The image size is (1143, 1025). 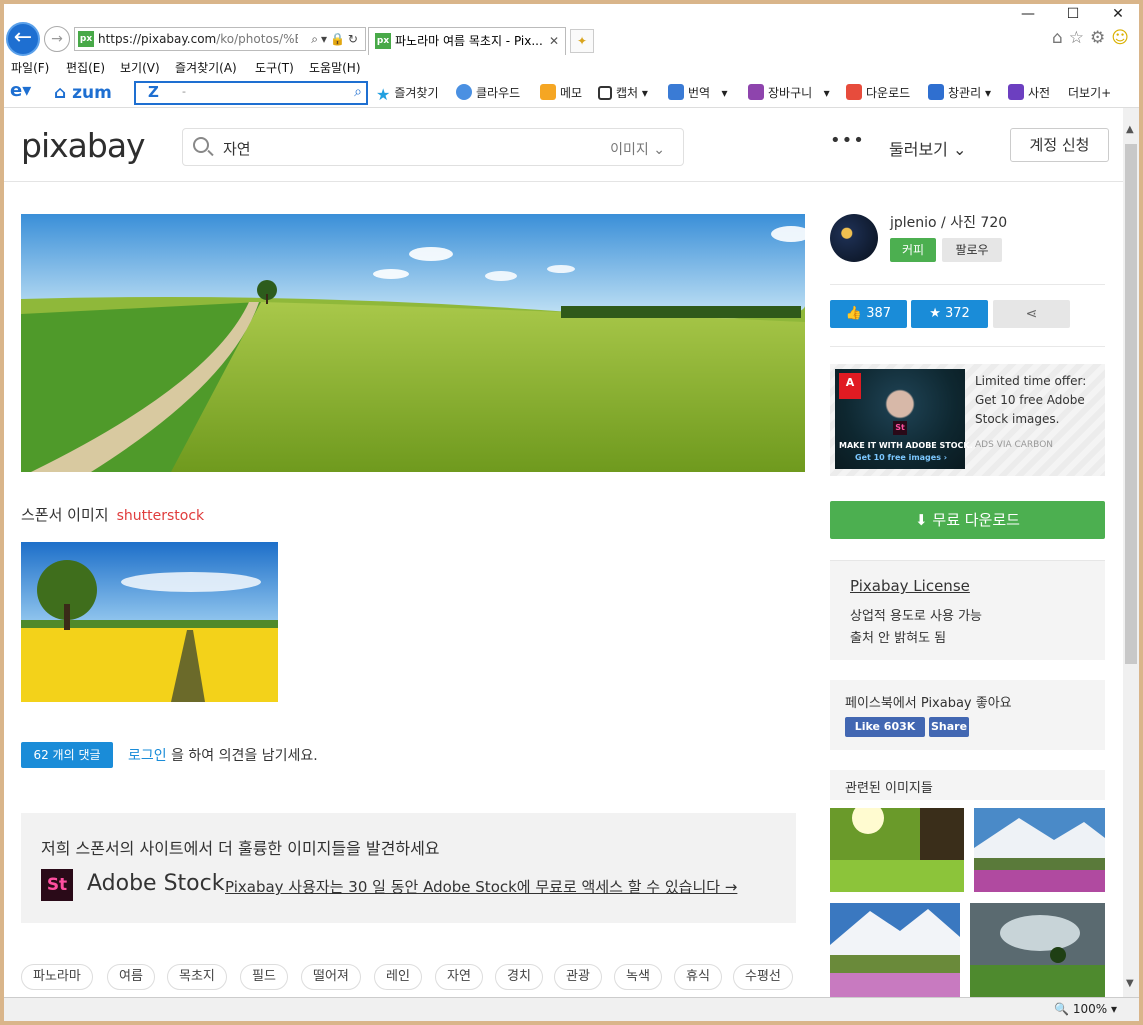 What do you see at coordinates (161, 516) in the screenshot?
I see `shutterstock-logo: shutterstock` at bounding box center [161, 516].